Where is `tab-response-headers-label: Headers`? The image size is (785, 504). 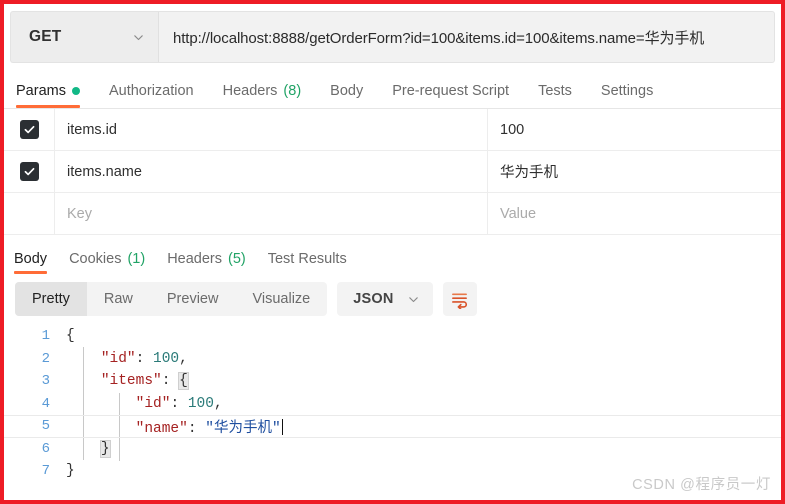 tab-response-headers-label: Headers is located at coordinates (194, 259).